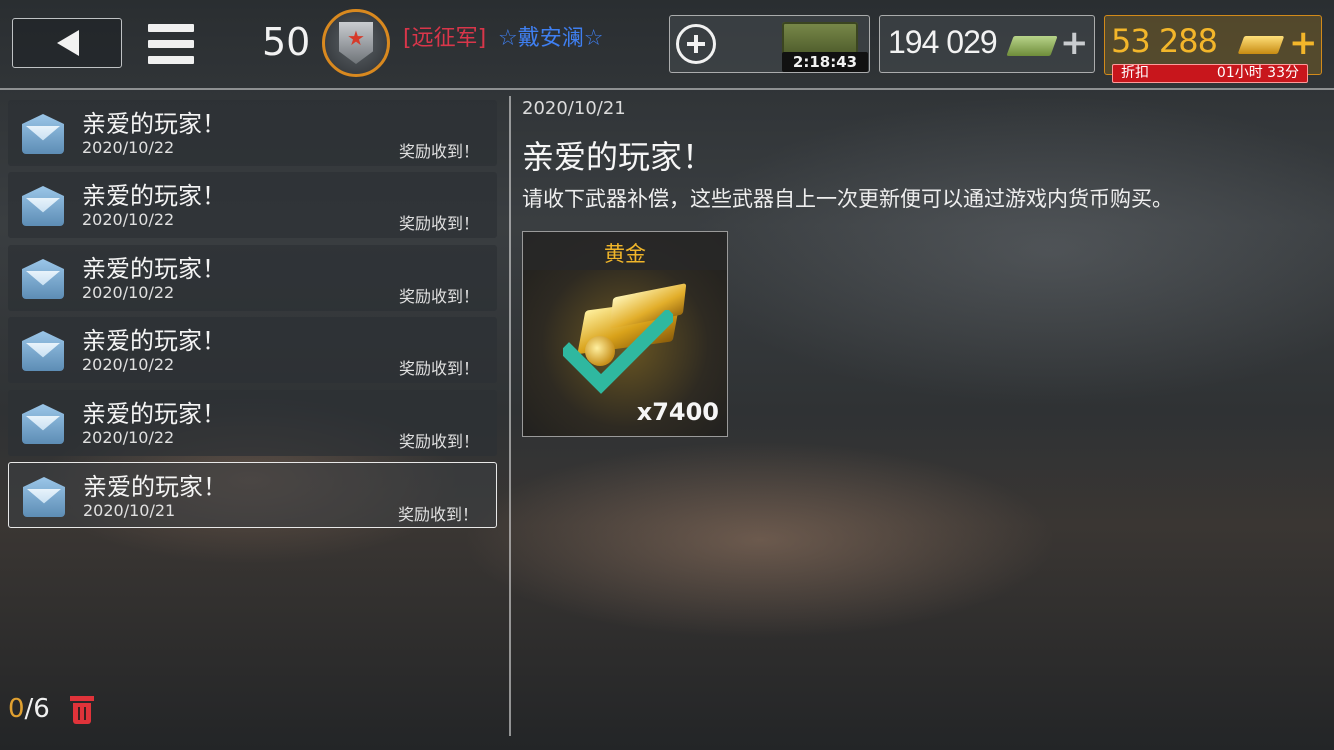  Describe the element at coordinates (574, 108) in the screenshot. I see `detail-date: 2020/10/21` at that location.